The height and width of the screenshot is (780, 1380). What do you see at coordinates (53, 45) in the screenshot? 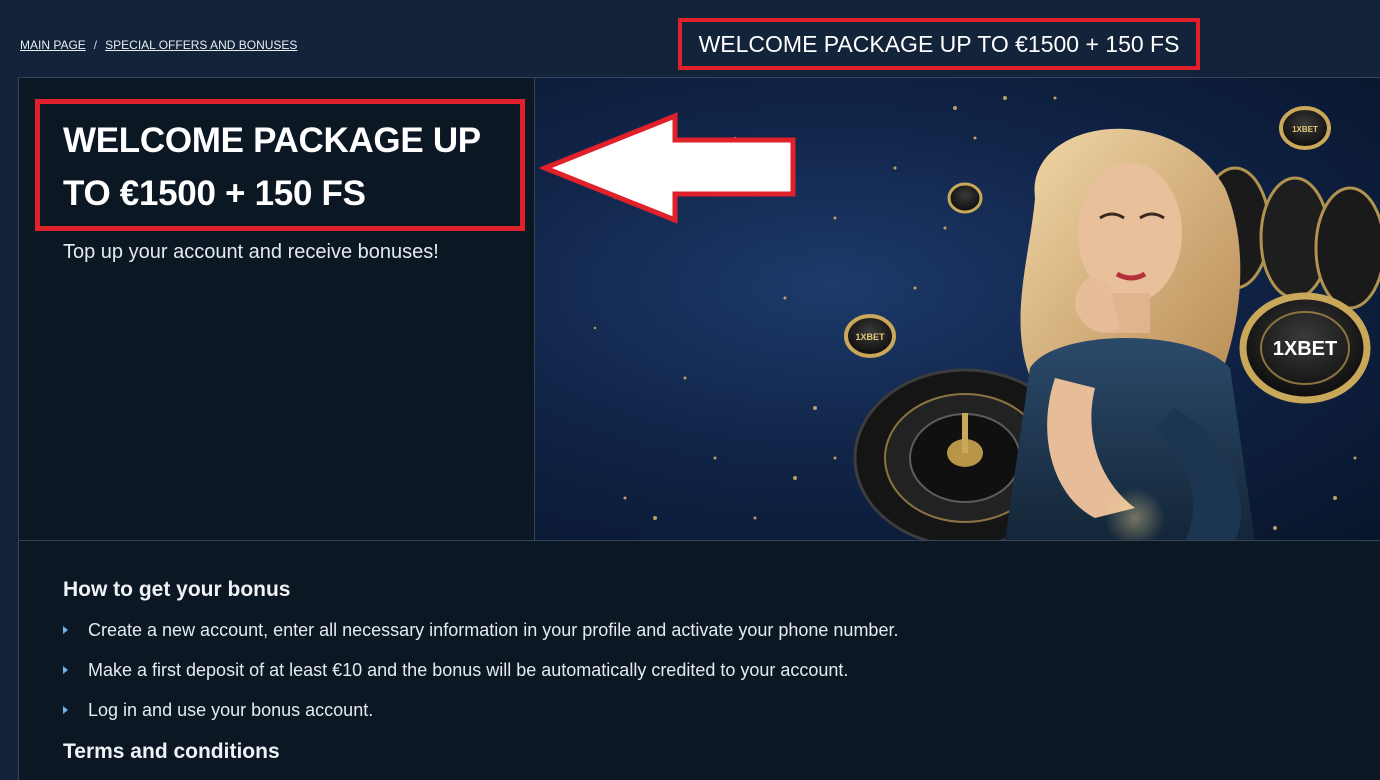
I see `breadcrumb-main-page-link: MAIN PAGE` at bounding box center [53, 45].